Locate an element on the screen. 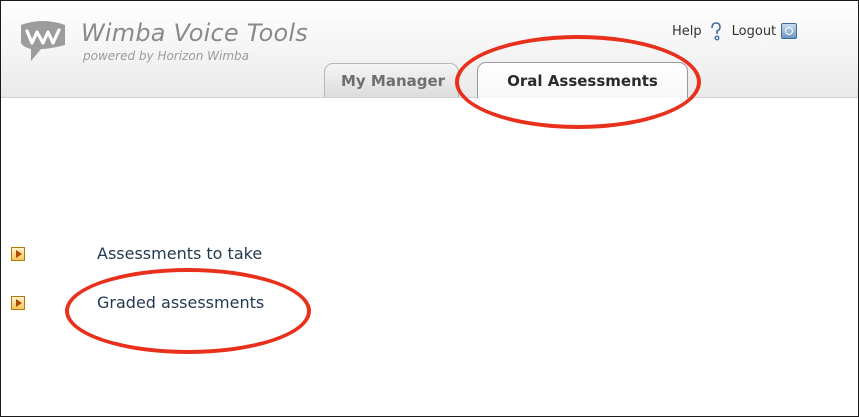 The width and height of the screenshot is (859, 417). tab-my-manager: My Manager is located at coordinates (391, 80).